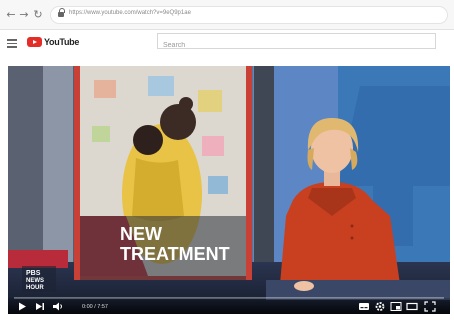 This screenshot has height=322, width=454. What do you see at coordinates (35, 281) in the screenshot?
I see `channel-bug-line2: NEWS` at bounding box center [35, 281].